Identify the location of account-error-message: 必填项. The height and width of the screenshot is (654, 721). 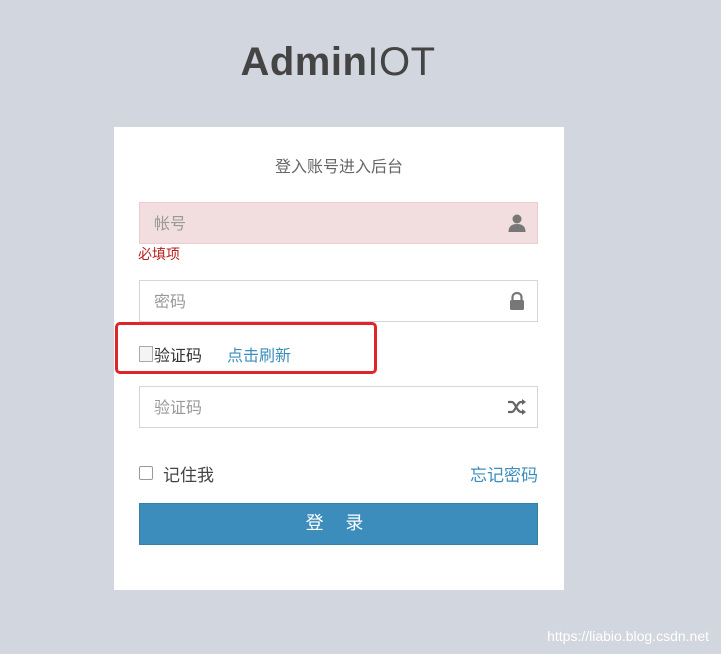
(159, 255).